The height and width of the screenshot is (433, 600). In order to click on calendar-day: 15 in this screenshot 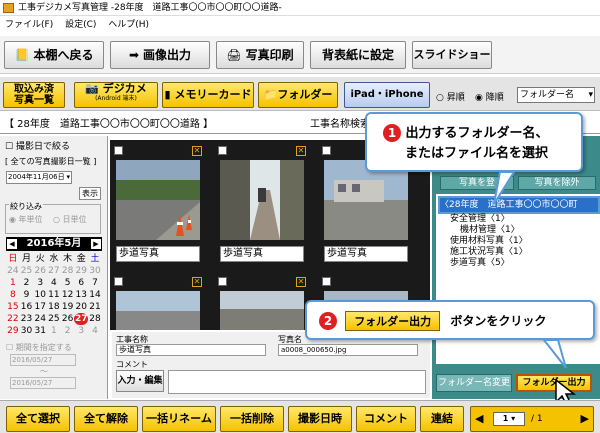, I will do `click(13, 307)`.